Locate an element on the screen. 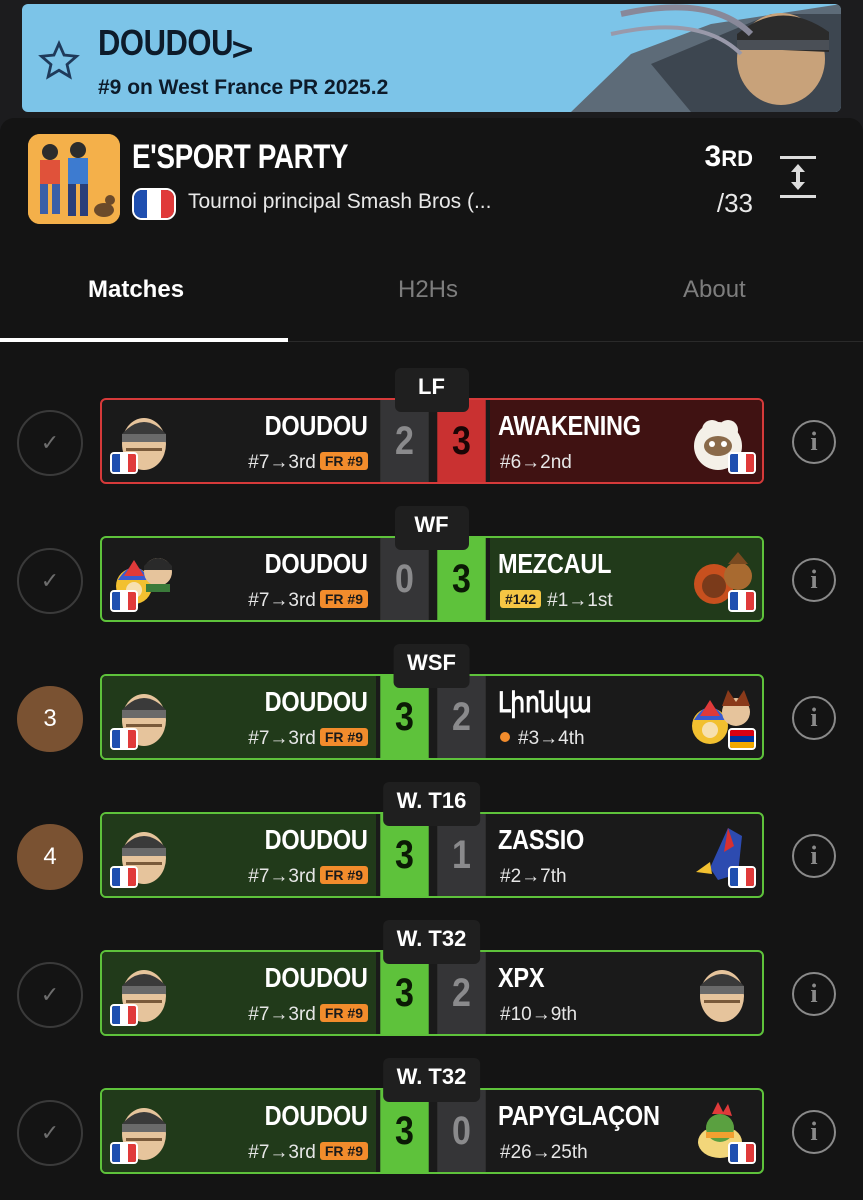  player-name: ZASSIO is located at coordinates (541, 839).